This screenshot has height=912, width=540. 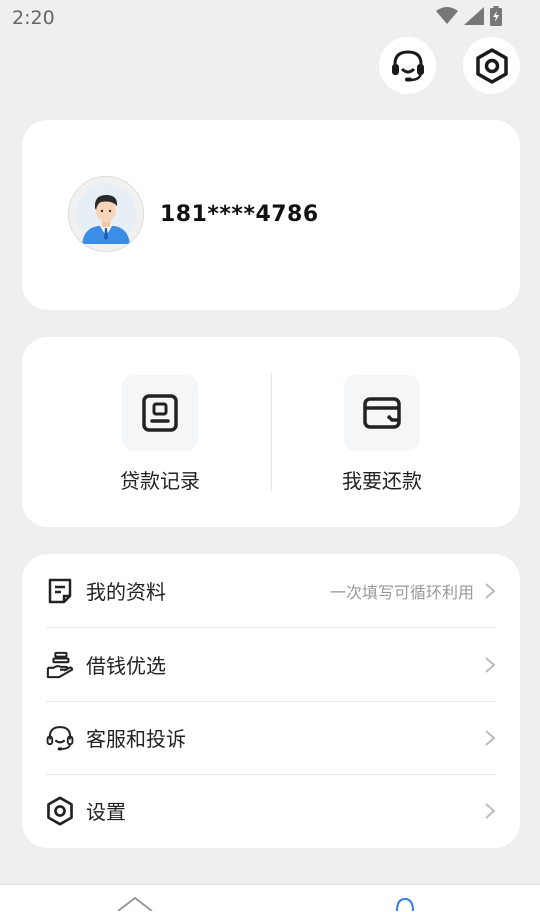 What do you see at coordinates (270, 18) in the screenshot?
I see `status-bar: 2:20` at bounding box center [270, 18].